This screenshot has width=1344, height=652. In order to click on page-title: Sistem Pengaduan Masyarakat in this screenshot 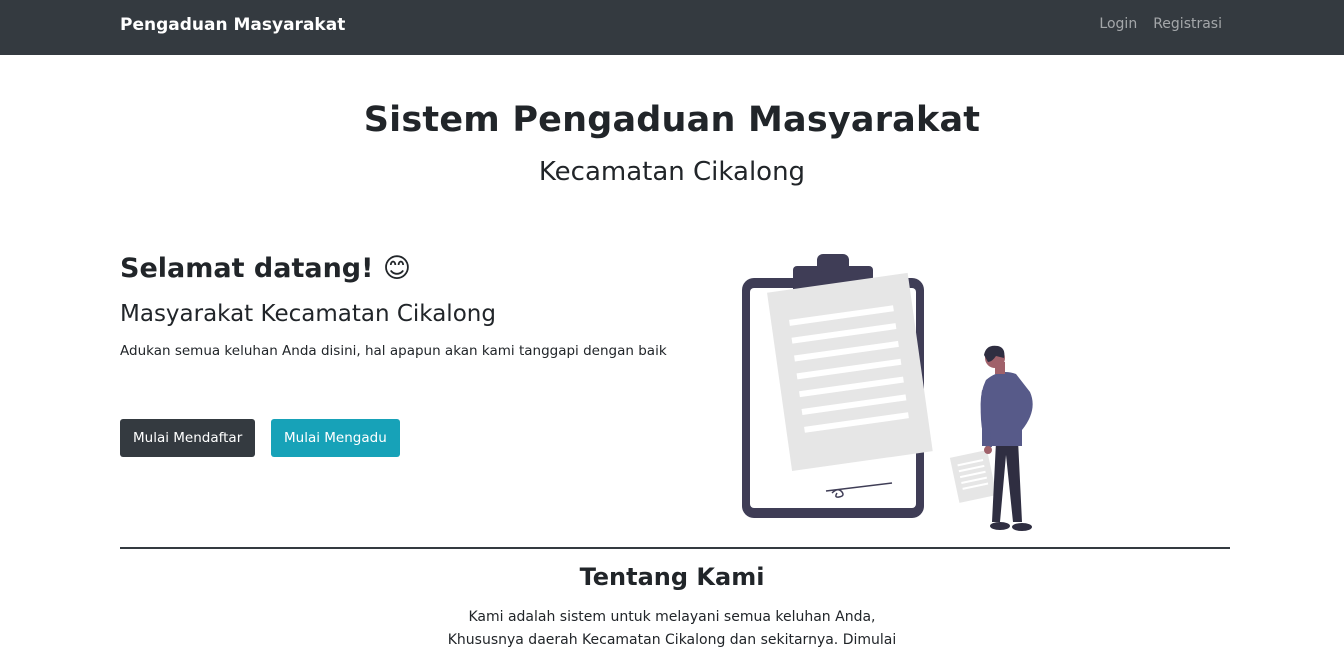, I will do `click(672, 120)`.